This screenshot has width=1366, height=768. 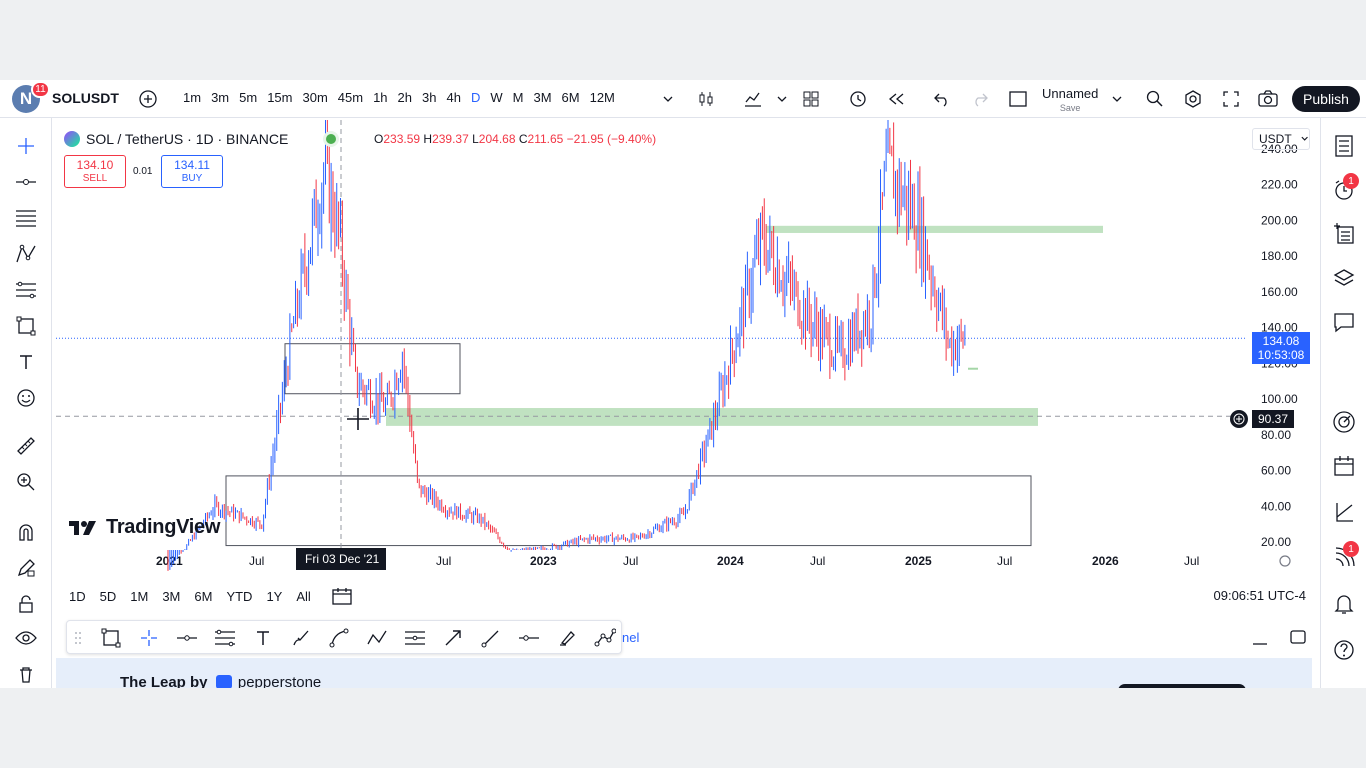 What do you see at coordinates (187, 638) in the screenshot?
I see `horizontal-line-icon` at bounding box center [187, 638].